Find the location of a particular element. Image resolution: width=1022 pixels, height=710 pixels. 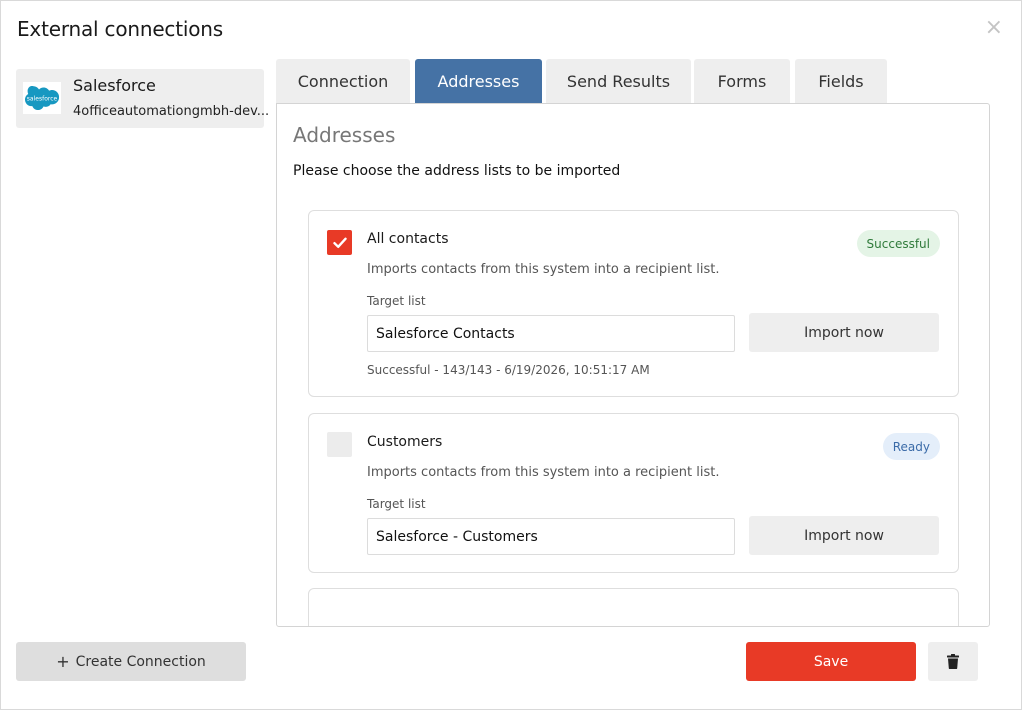

status-badge: Ready is located at coordinates (911, 446).